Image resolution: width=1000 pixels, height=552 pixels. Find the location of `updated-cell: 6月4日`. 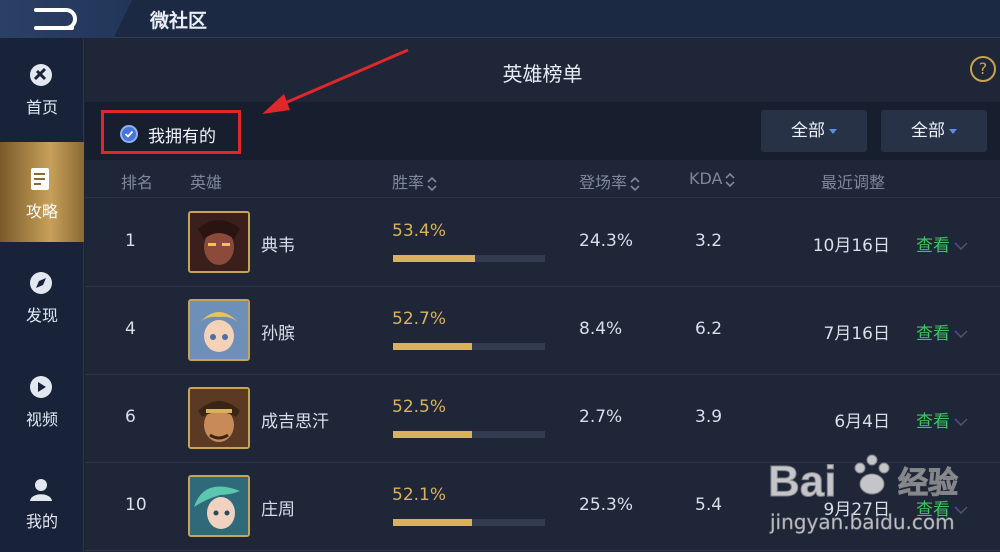

updated-cell: 6月4日 is located at coordinates (862, 422).